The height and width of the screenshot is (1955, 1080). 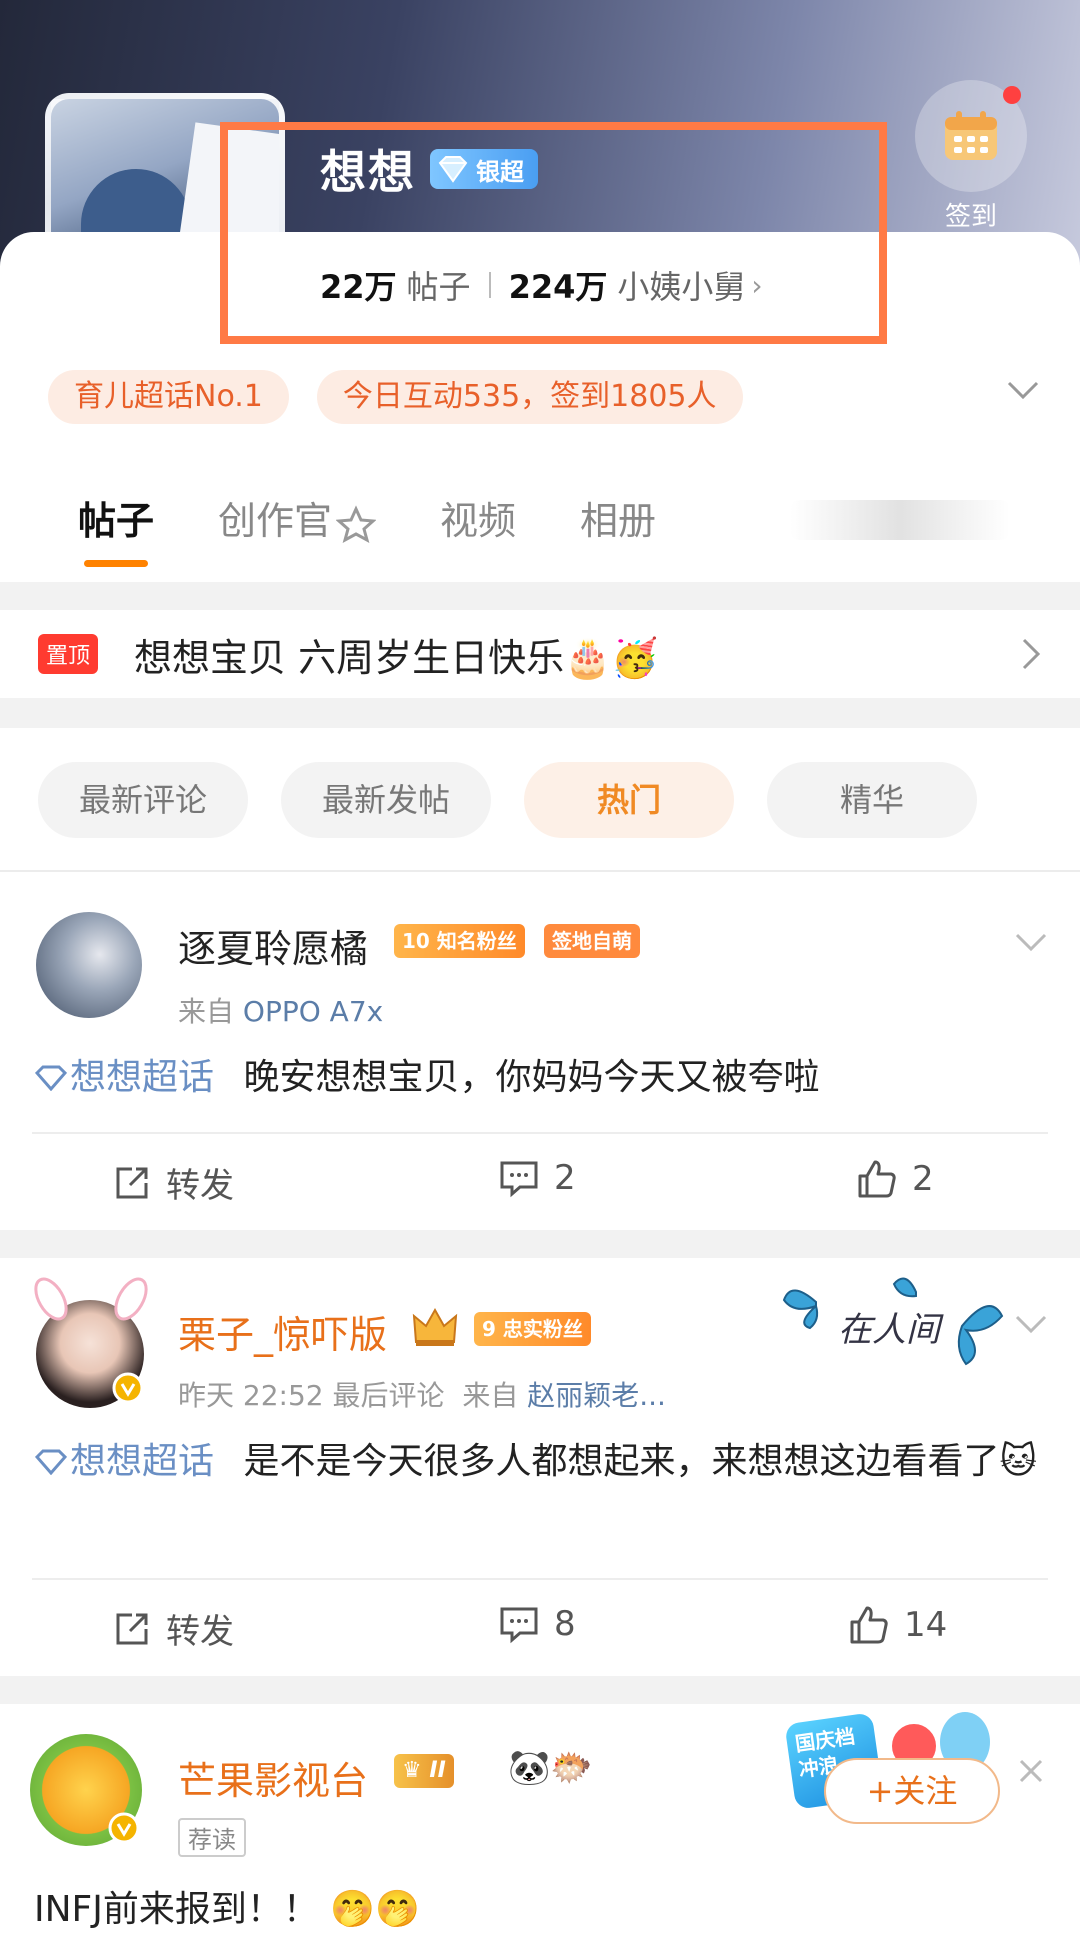 What do you see at coordinates (273, 945) in the screenshot?
I see `post-username: 逐夏聆愿橘` at bounding box center [273, 945].